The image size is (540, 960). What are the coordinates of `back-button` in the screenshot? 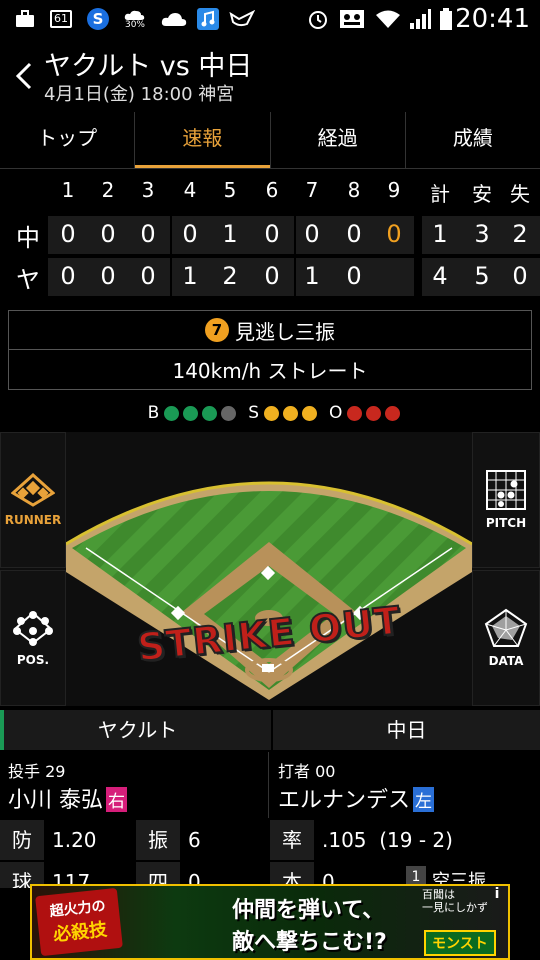 It's located at (25, 76).